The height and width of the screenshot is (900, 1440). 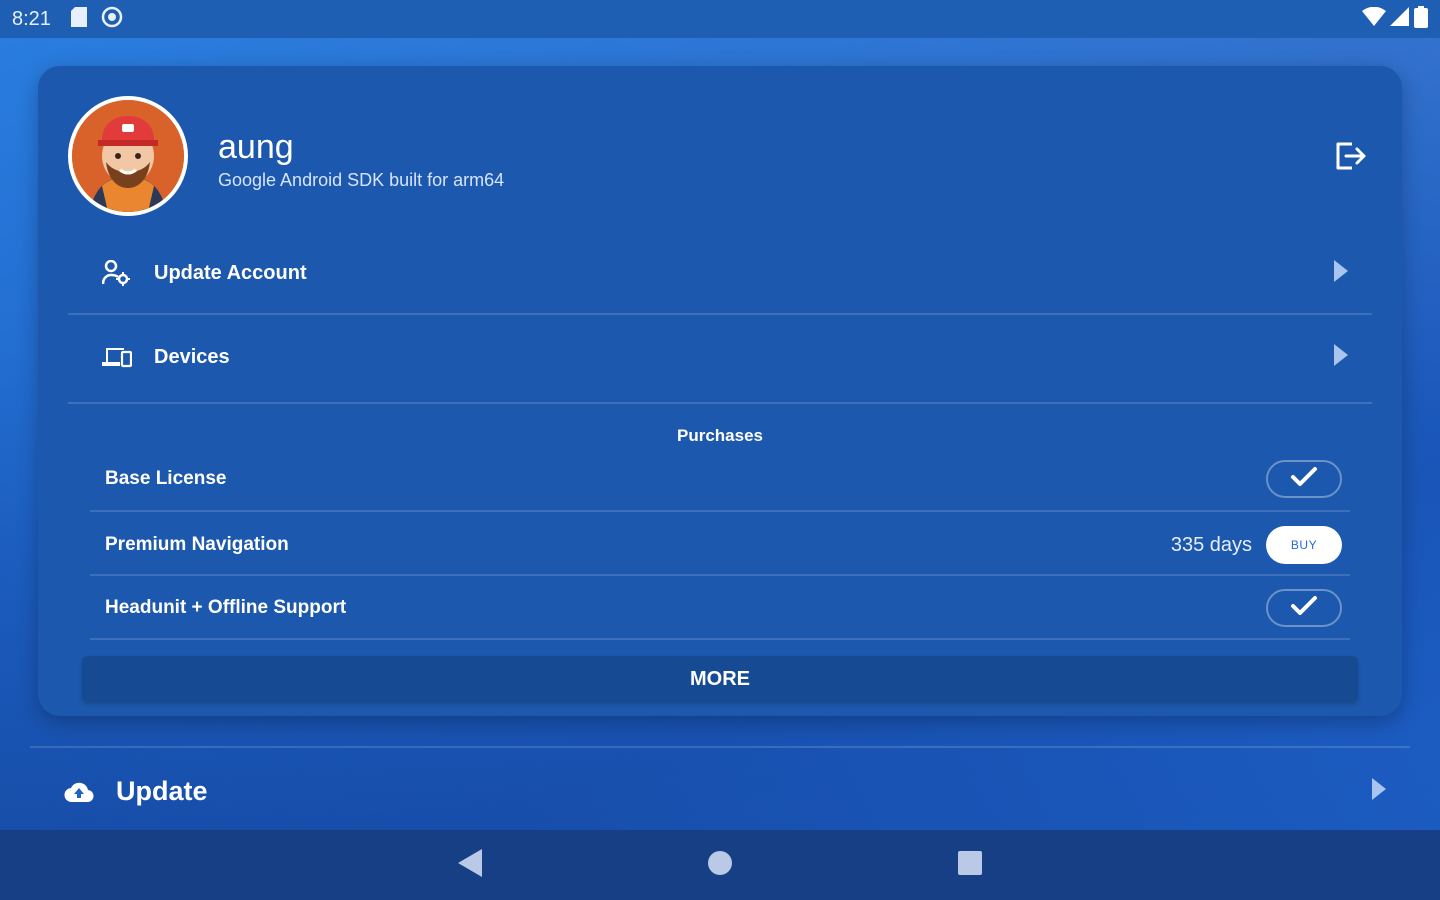 I want to click on home-icon, so click(x=720, y=865).